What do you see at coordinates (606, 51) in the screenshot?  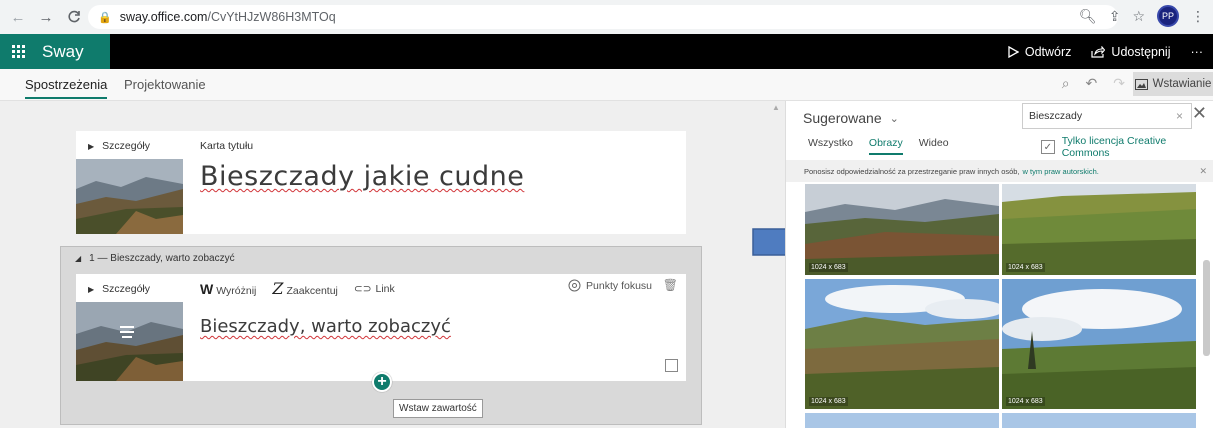 I see `app-header: Sway Odtwórz Udostępnij ···` at bounding box center [606, 51].